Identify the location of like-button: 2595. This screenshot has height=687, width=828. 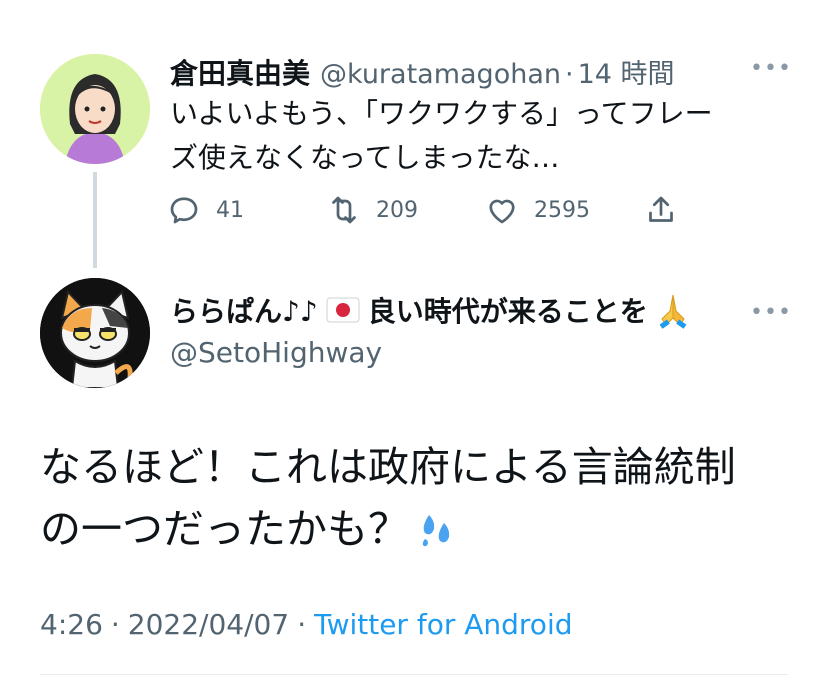
(537, 210).